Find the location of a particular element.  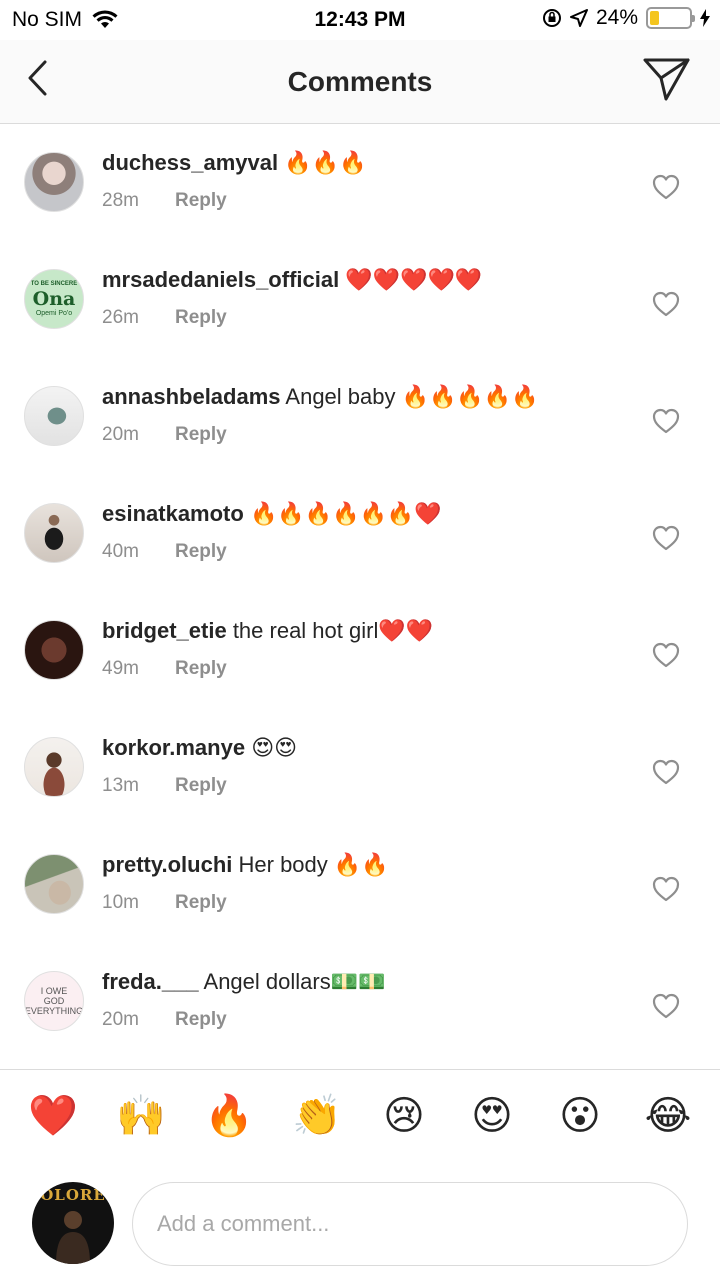

comment-meta: 20m Reply is located at coordinates (164, 435).